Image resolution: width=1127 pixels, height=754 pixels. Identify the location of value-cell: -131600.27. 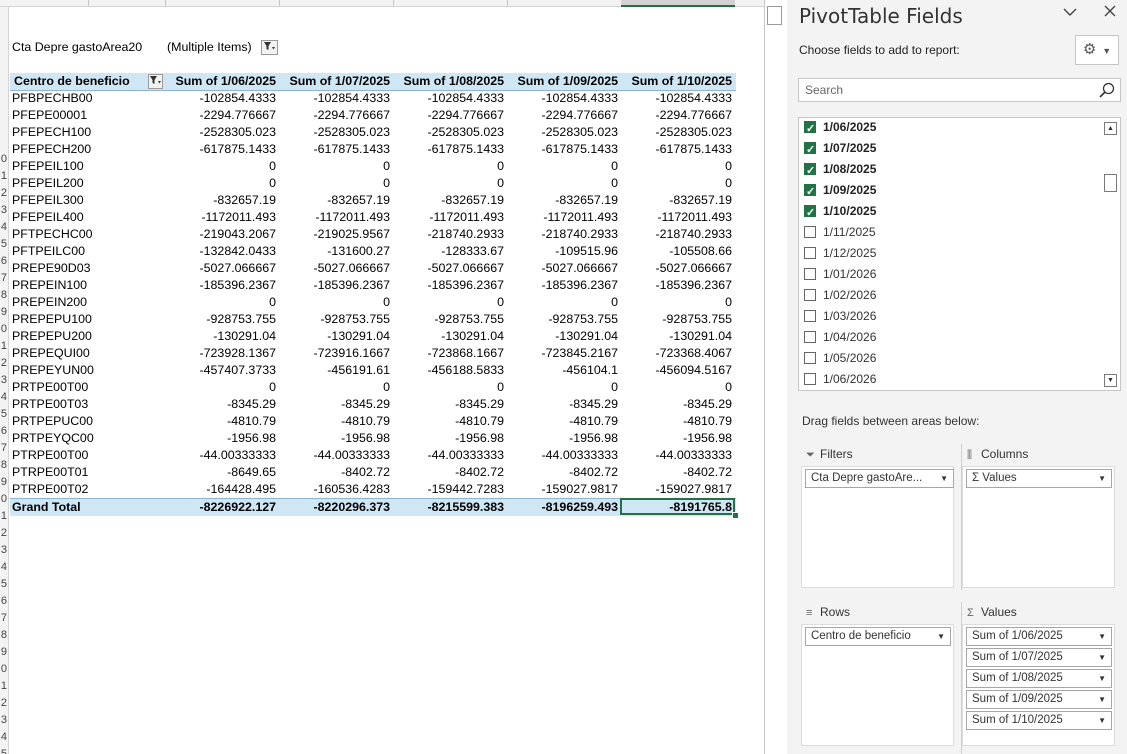
(335, 251).